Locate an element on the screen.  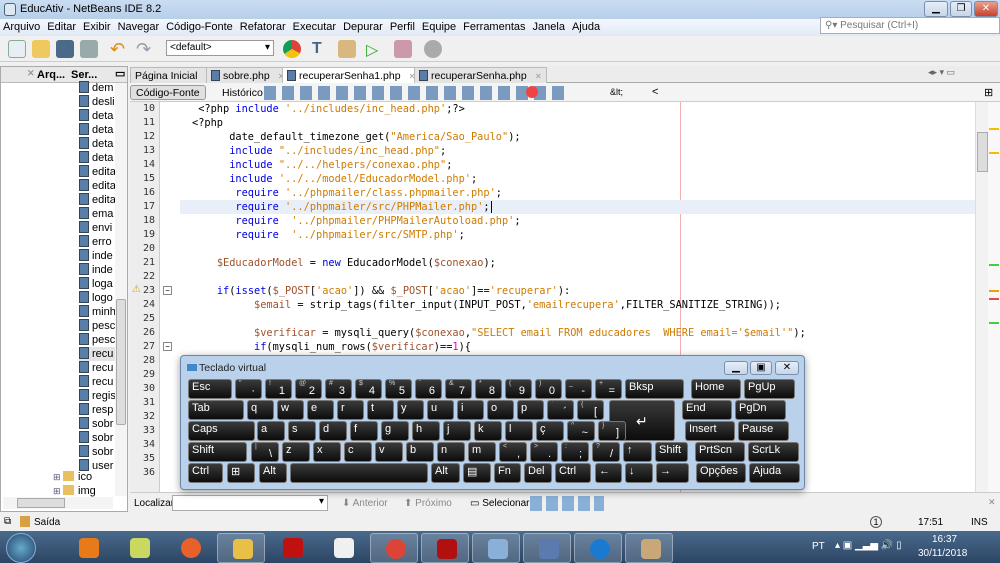
key-PgDn: PgDn is located at coordinates (760, 410).